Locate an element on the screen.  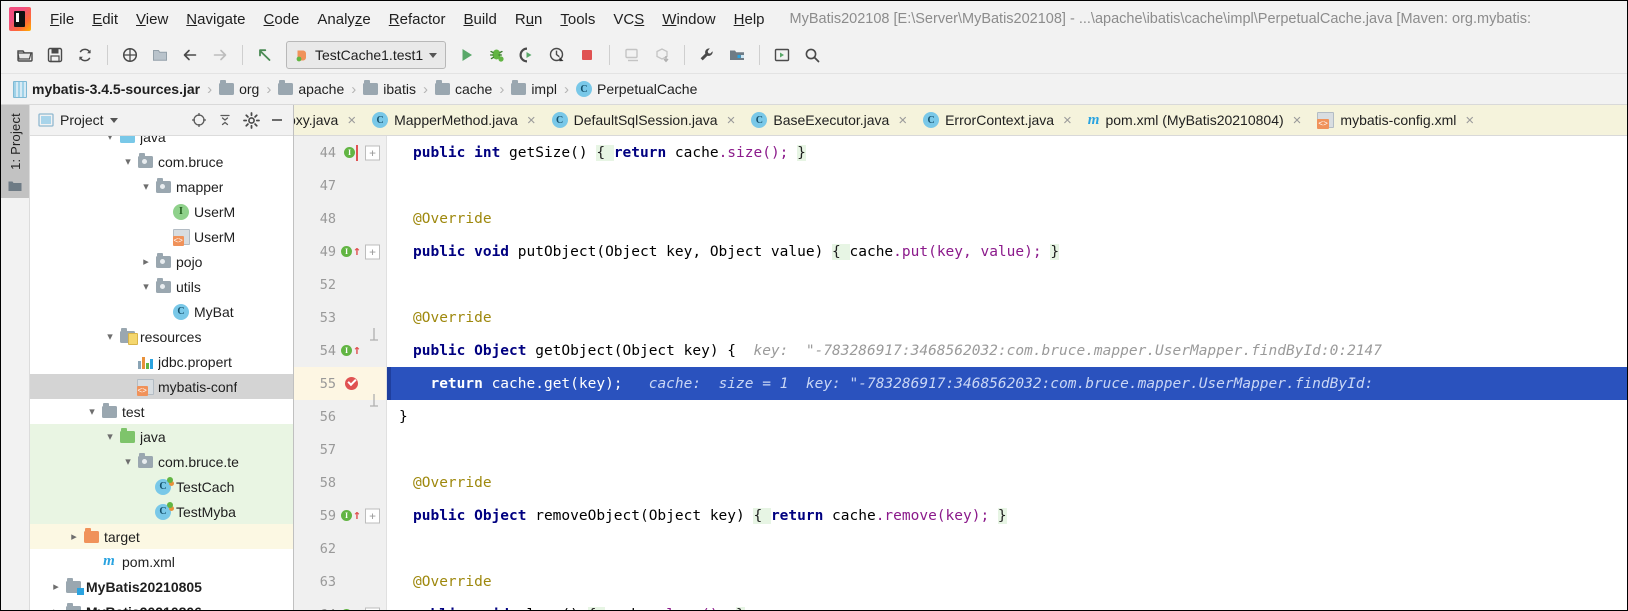
sync-refresh-icon is located at coordinates (85, 55).